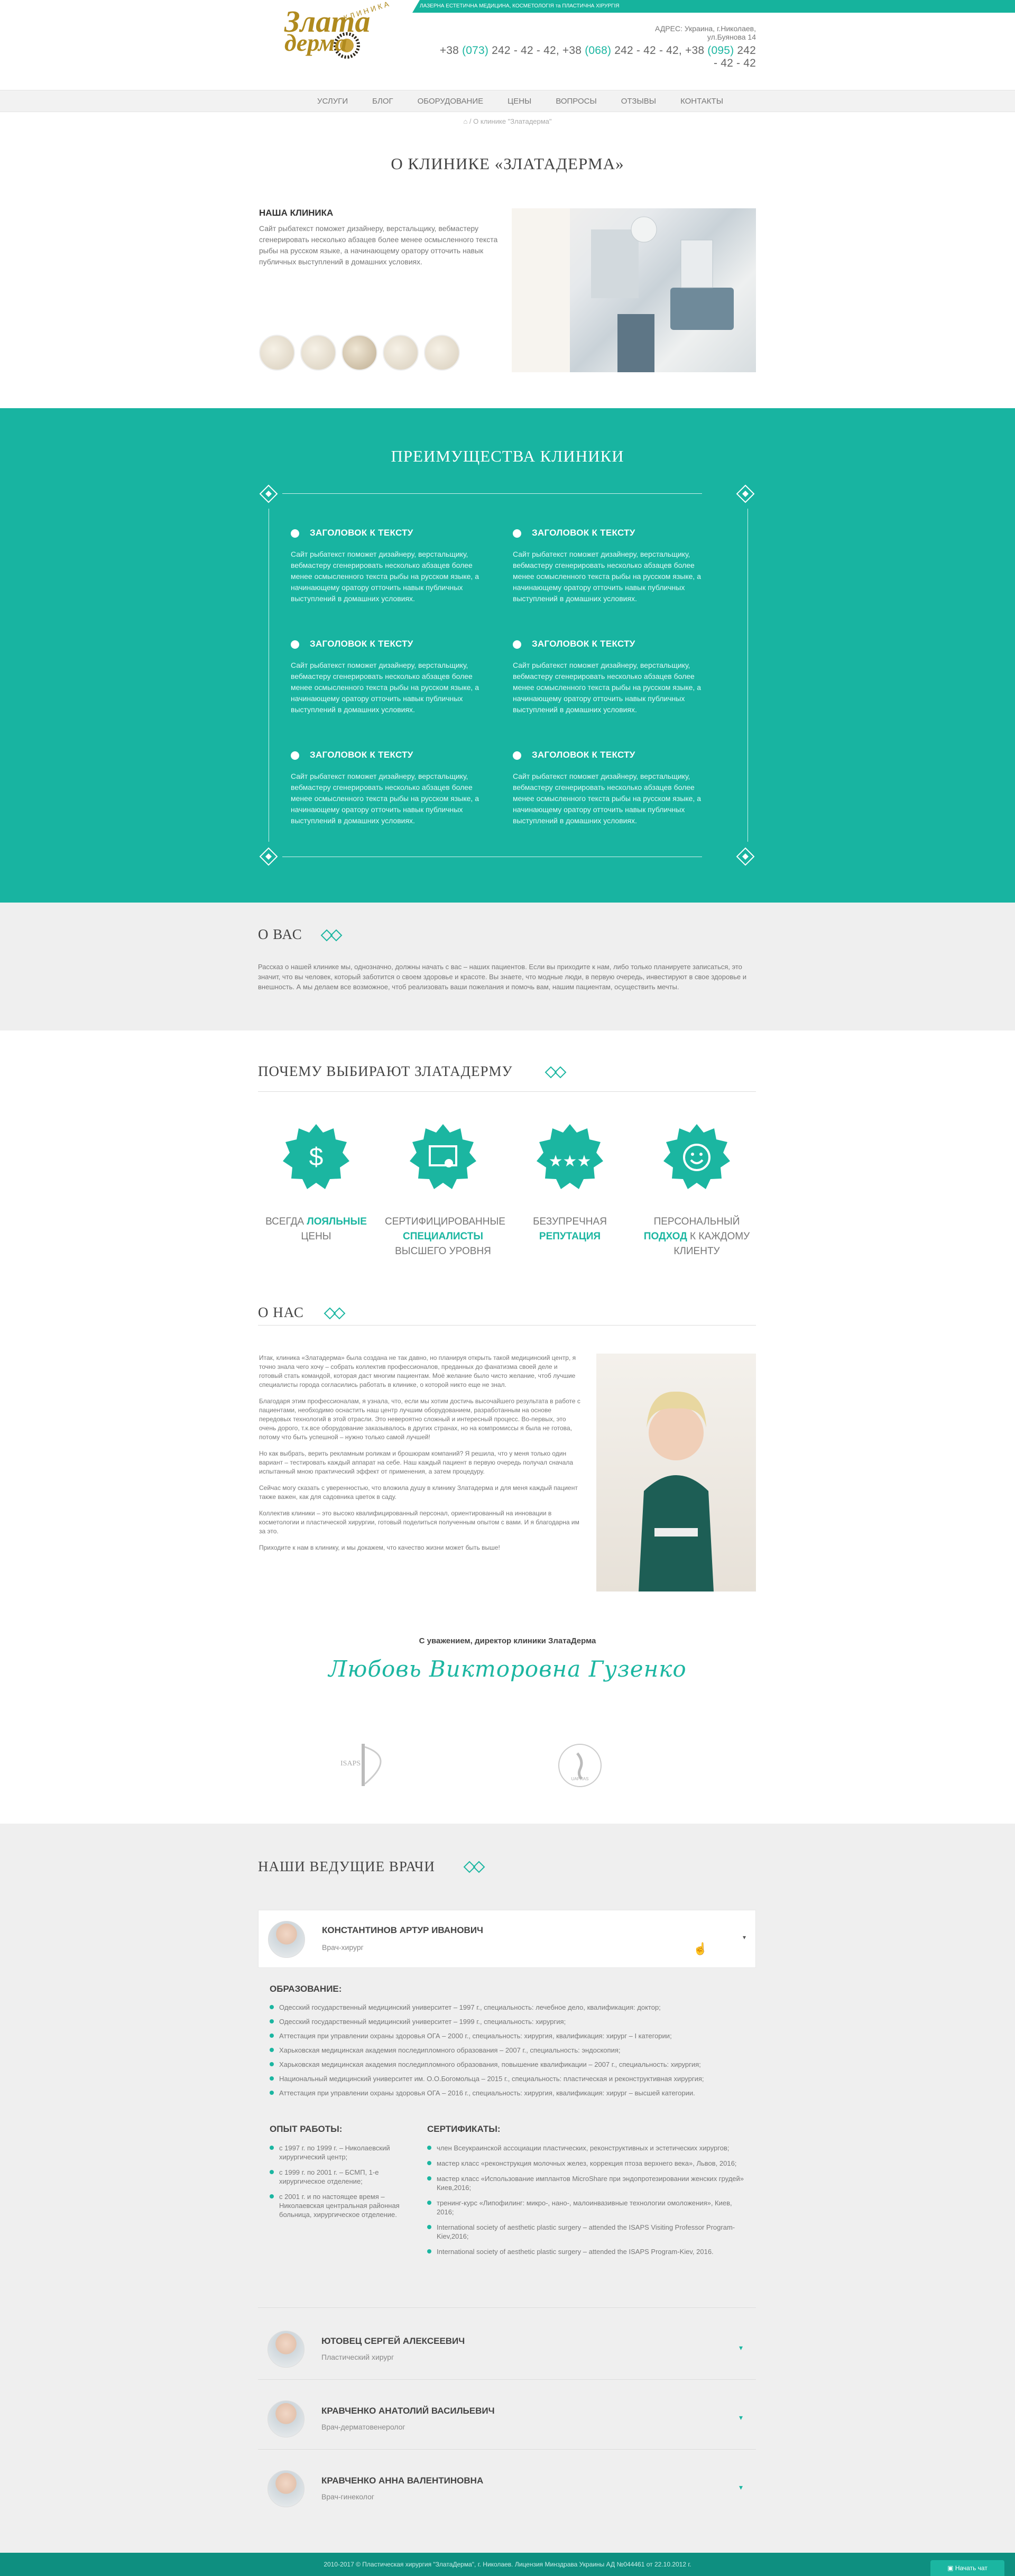 The image size is (1015, 2576). Describe the element at coordinates (464, 2129) in the screenshot. I see `certificates-title: СЕРТИФИКАТЫ:` at that location.